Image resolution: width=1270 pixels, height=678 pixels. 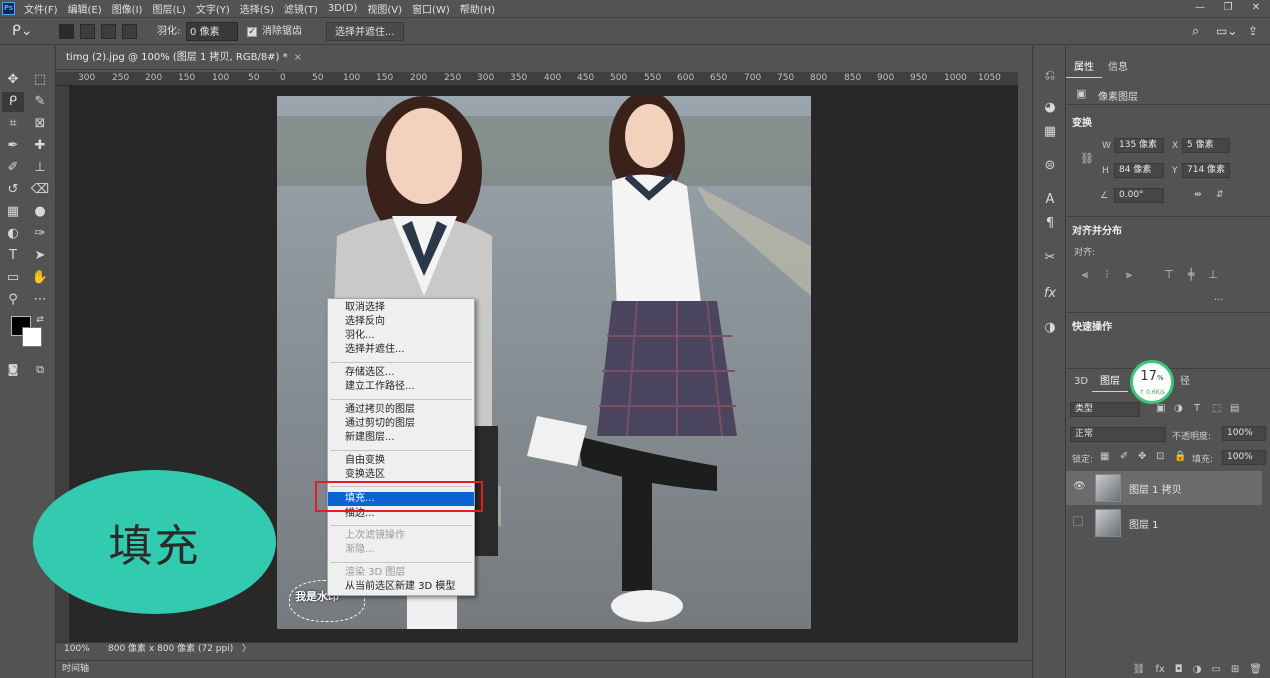 What do you see at coordinates (343, 8) in the screenshot?
I see `menu-3d: 3D(D)` at bounding box center [343, 8].